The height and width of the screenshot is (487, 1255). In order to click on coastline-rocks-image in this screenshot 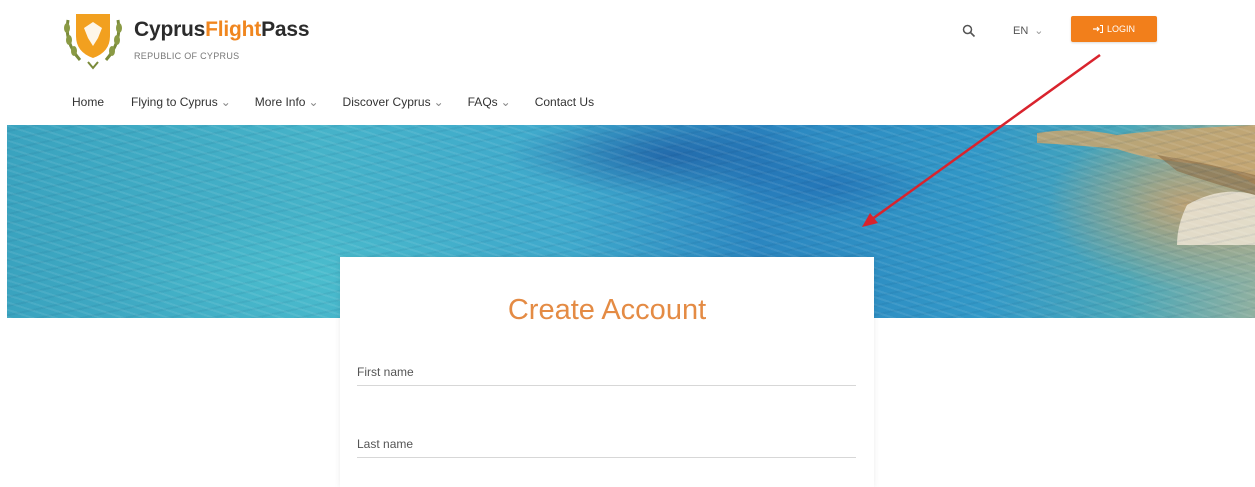, I will do `click(1146, 185)`.